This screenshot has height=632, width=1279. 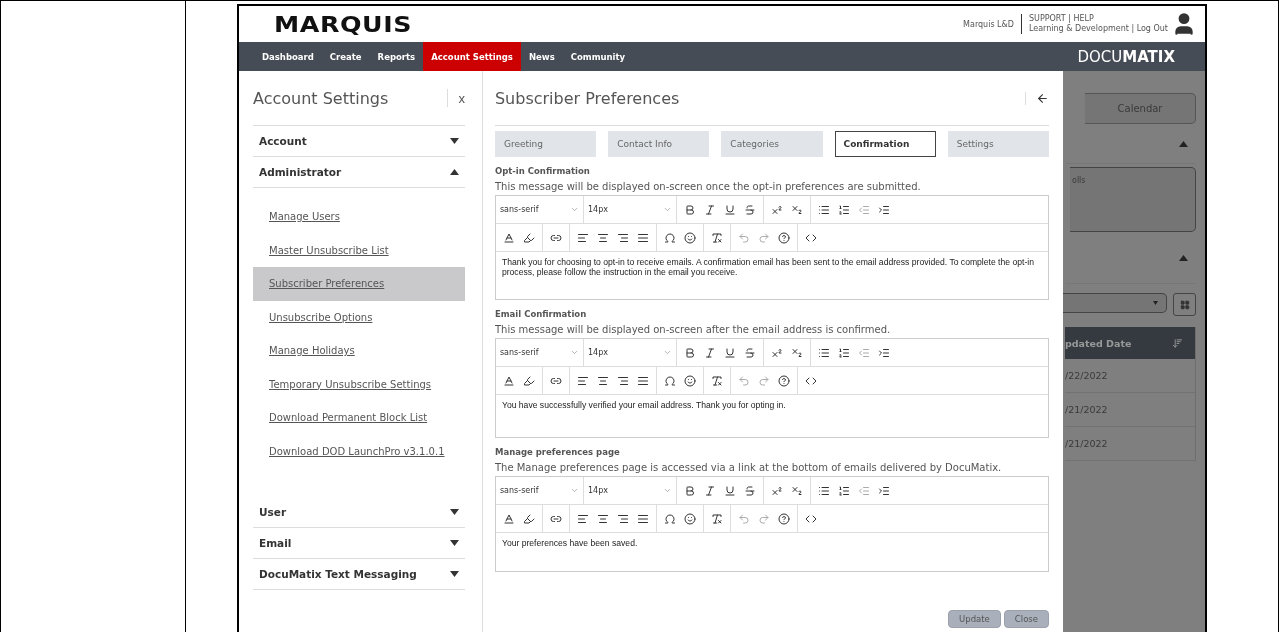 What do you see at coordinates (359, 351) in the screenshot?
I see `sidebar-item: Manage Holidays` at bounding box center [359, 351].